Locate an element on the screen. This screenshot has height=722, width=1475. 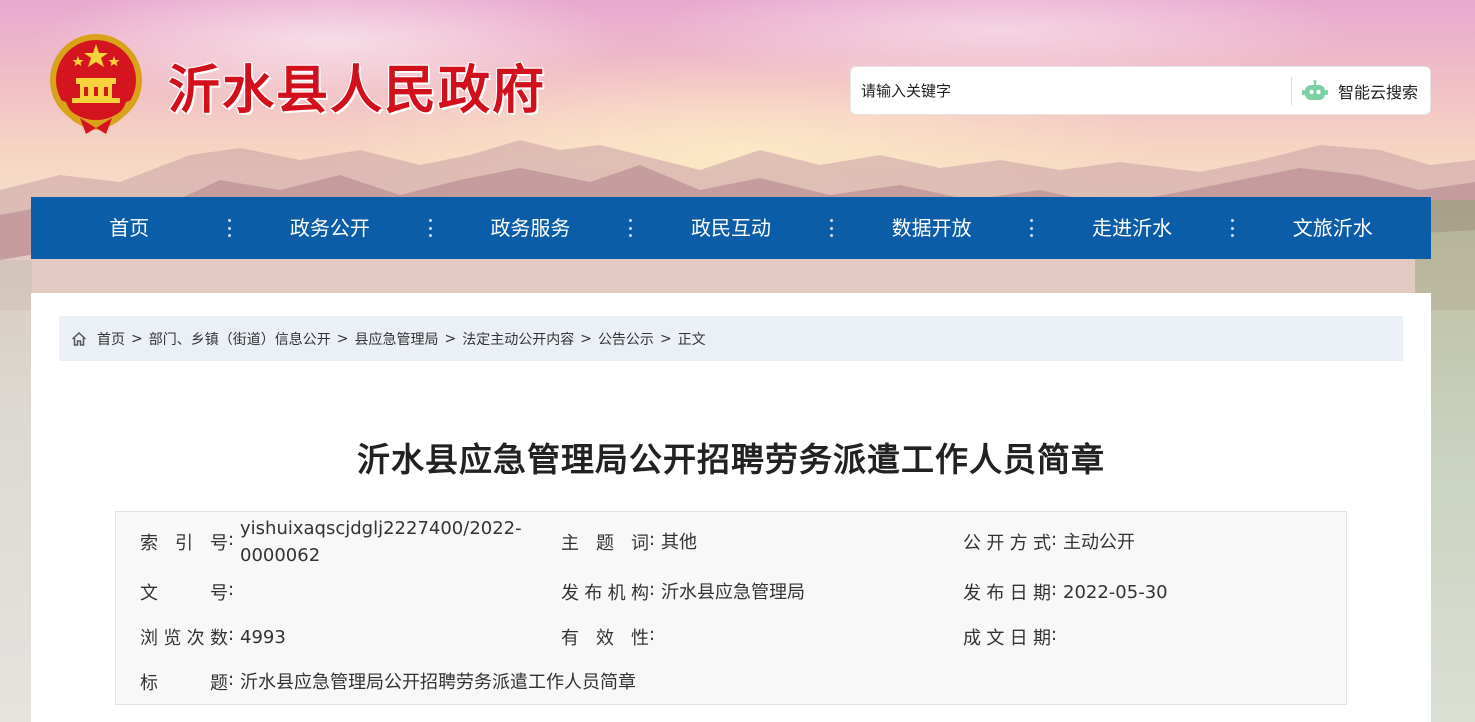
meta-label: 标题 is located at coordinates (184, 683).